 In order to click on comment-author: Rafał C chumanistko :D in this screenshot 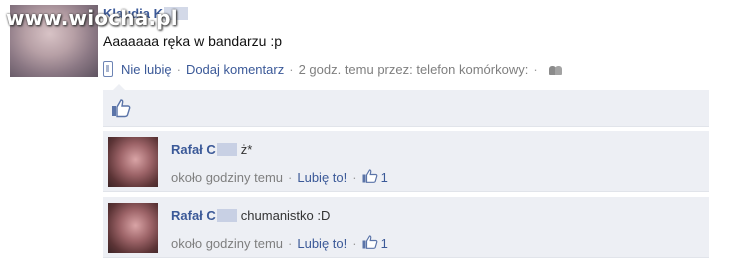, I will do `click(250, 215)`.